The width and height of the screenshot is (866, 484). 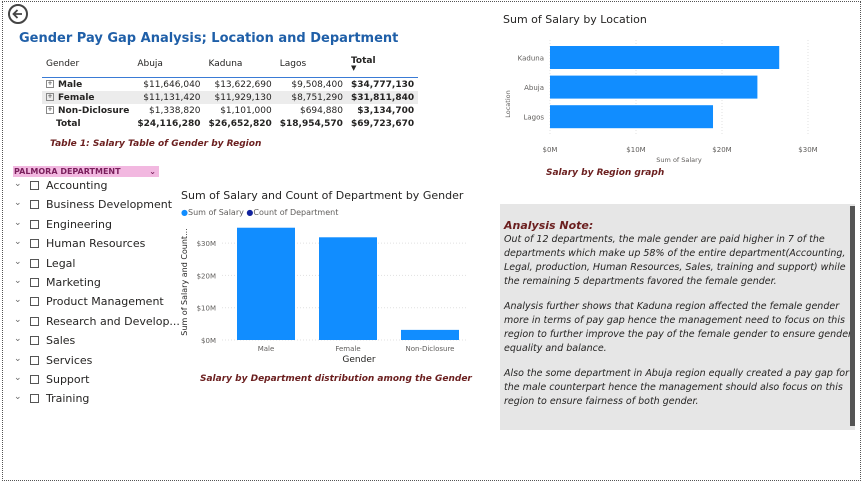 What do you see at coordinates (88, 264) in the screenshot?
I see `slicer-item: ⌄ Legal` at bounding box center [88, 264].